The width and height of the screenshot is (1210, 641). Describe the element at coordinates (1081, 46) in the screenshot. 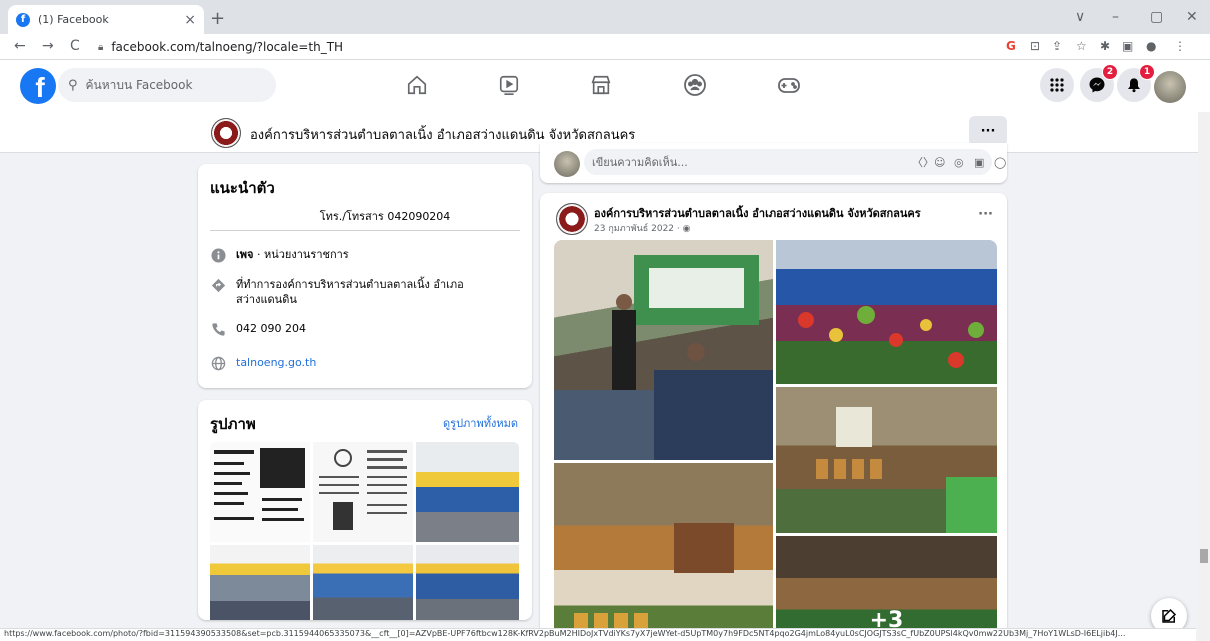

I see `bookmark-star-icon: ☆` at that location.